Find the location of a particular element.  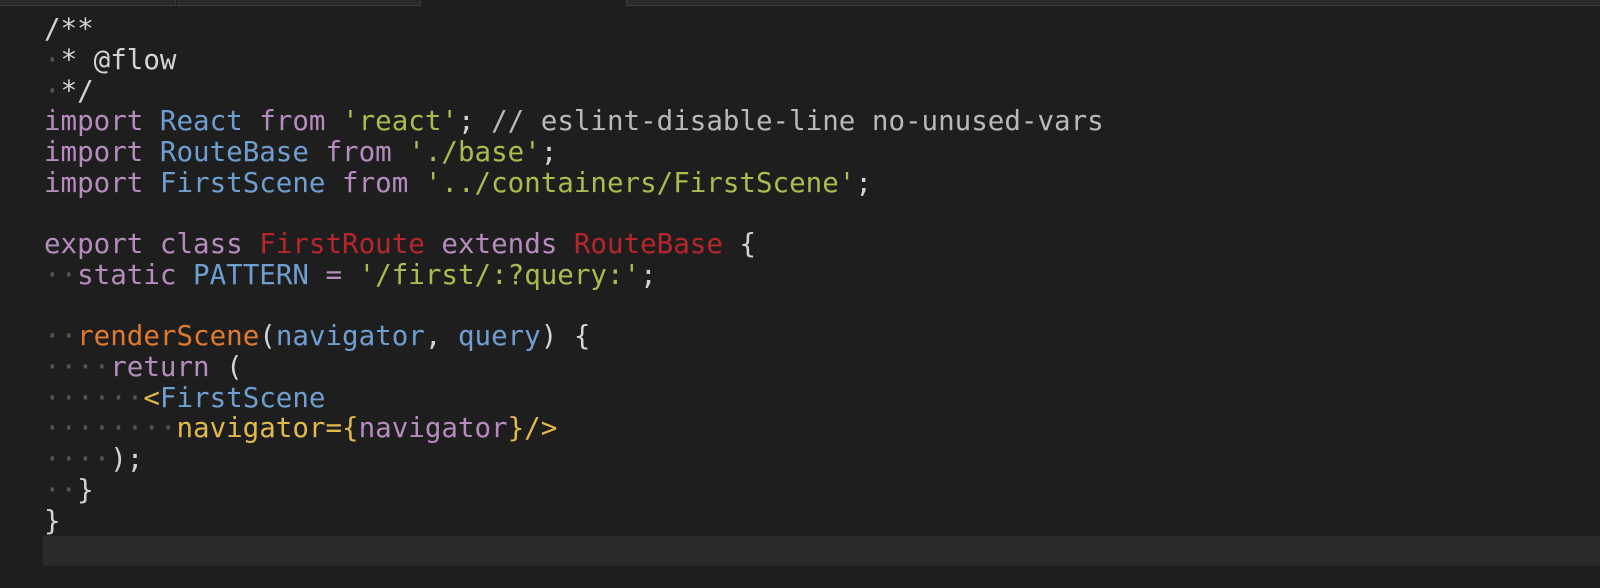

code-line: ·*/ is located at coordinates (69, 91).